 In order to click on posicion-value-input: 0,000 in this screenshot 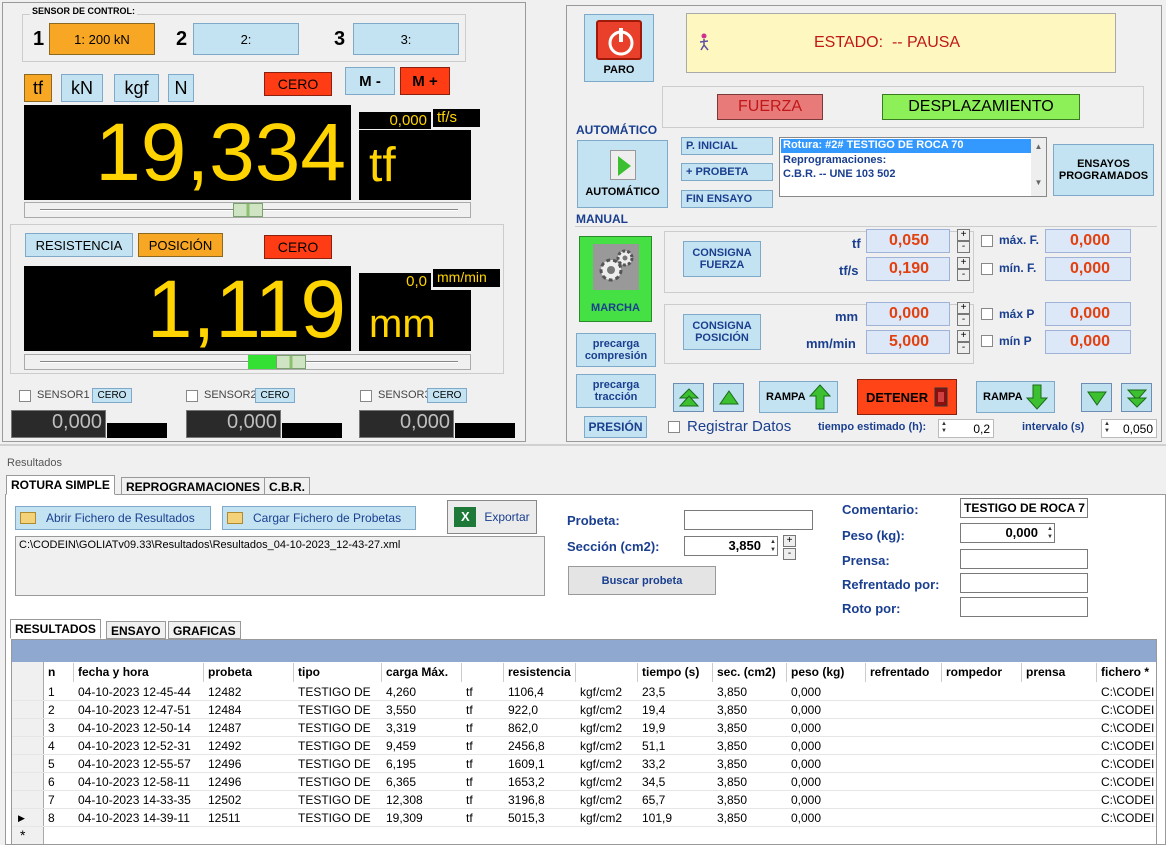, I will do `click(908, 314)`.